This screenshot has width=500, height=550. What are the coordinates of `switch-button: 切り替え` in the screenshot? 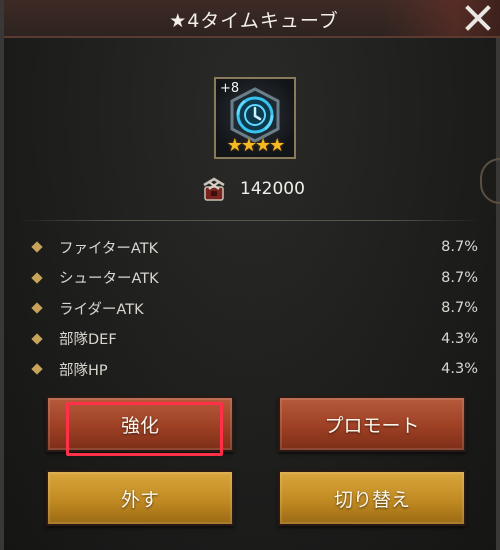 It's located at (372, 498).